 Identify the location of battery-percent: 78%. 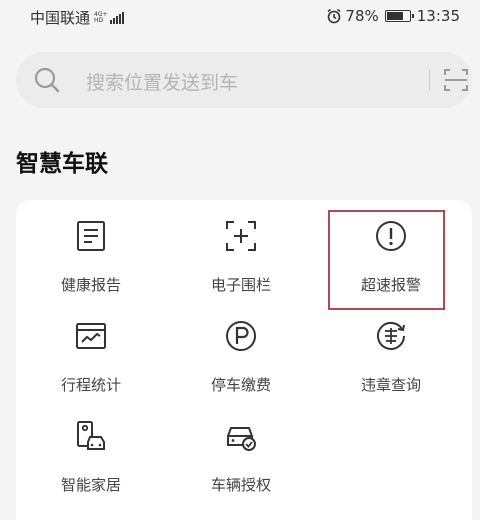
(362, 16).